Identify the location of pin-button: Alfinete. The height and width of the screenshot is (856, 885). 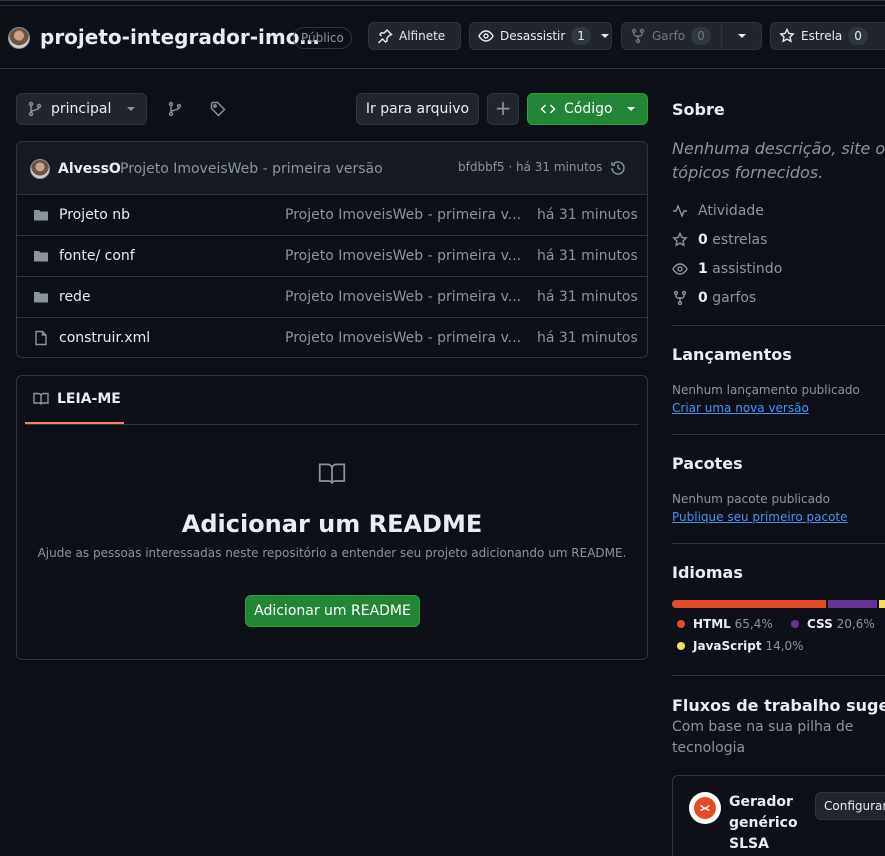
(414, 36).